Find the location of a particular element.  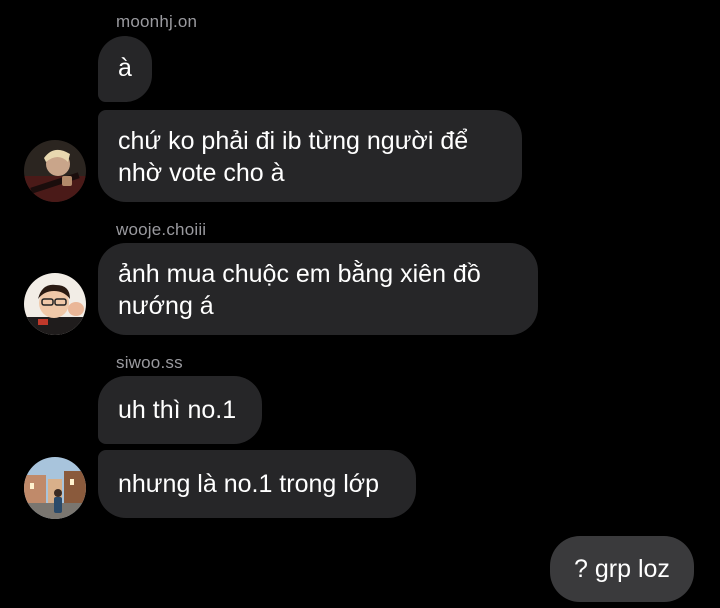

message-bubble: à is located at coordinates (125, 69).